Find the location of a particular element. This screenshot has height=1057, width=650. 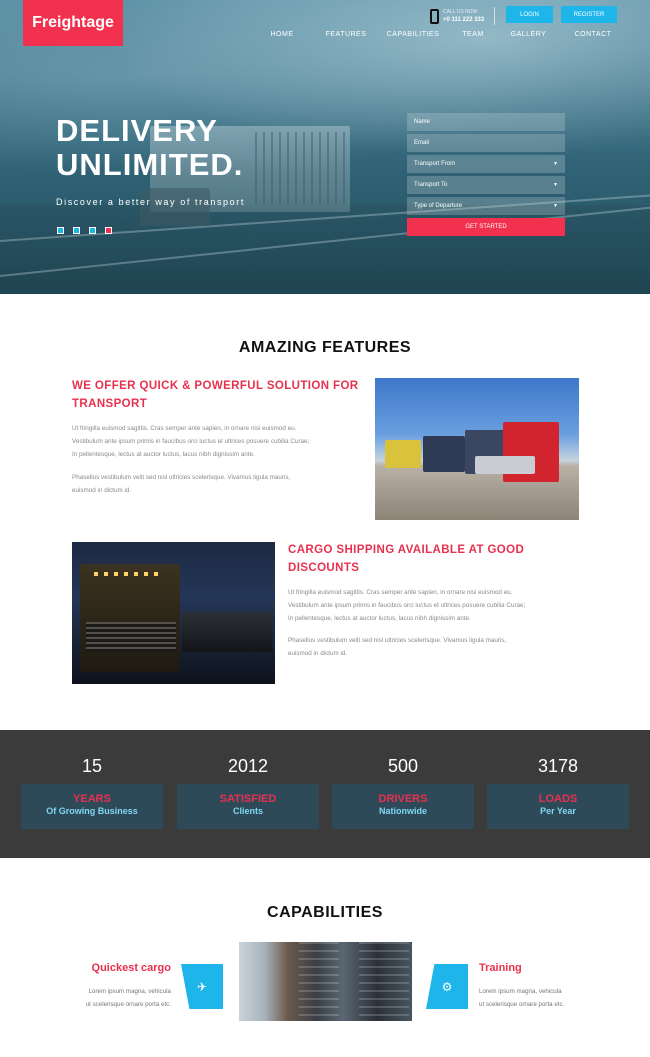

phone-number: +0 111 222 333 is located at coordinates (464, 20).